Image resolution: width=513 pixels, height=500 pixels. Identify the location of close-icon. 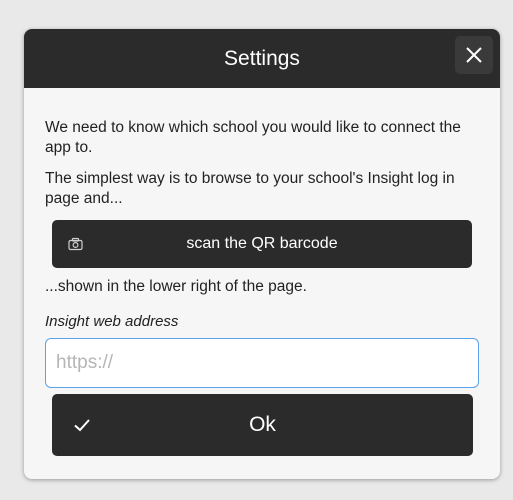
(474, 55).